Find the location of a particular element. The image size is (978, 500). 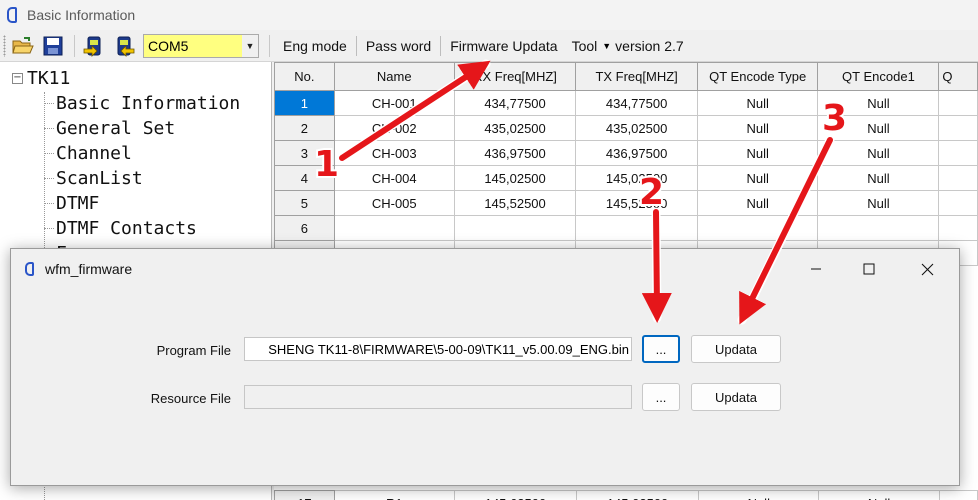

table-row: 6 is located at coordinates (626, 228).